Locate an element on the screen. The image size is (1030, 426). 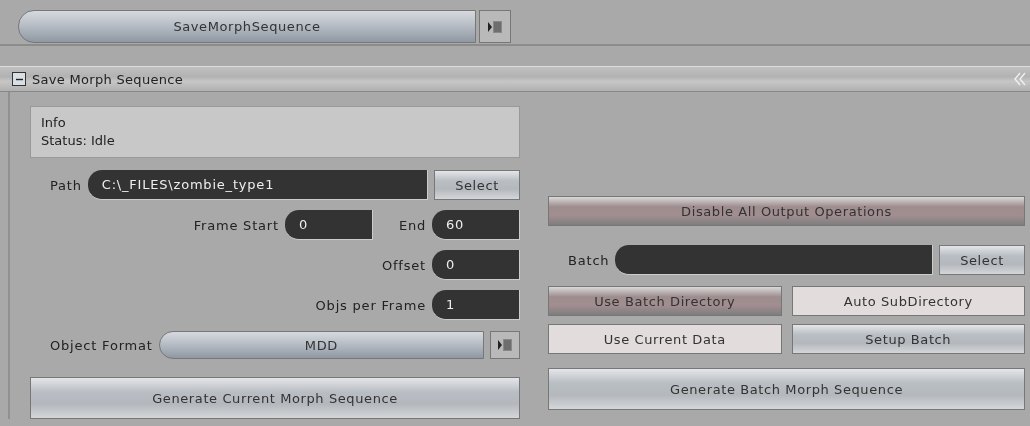
setup-batch-button: Setup Batch is located at coordinates (908, 339).